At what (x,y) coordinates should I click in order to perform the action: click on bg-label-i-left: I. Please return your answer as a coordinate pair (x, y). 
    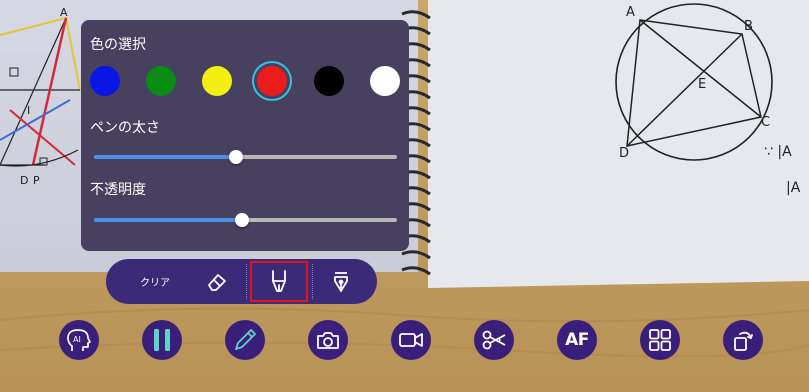
    Looking at the image, I should click on (28, 110).